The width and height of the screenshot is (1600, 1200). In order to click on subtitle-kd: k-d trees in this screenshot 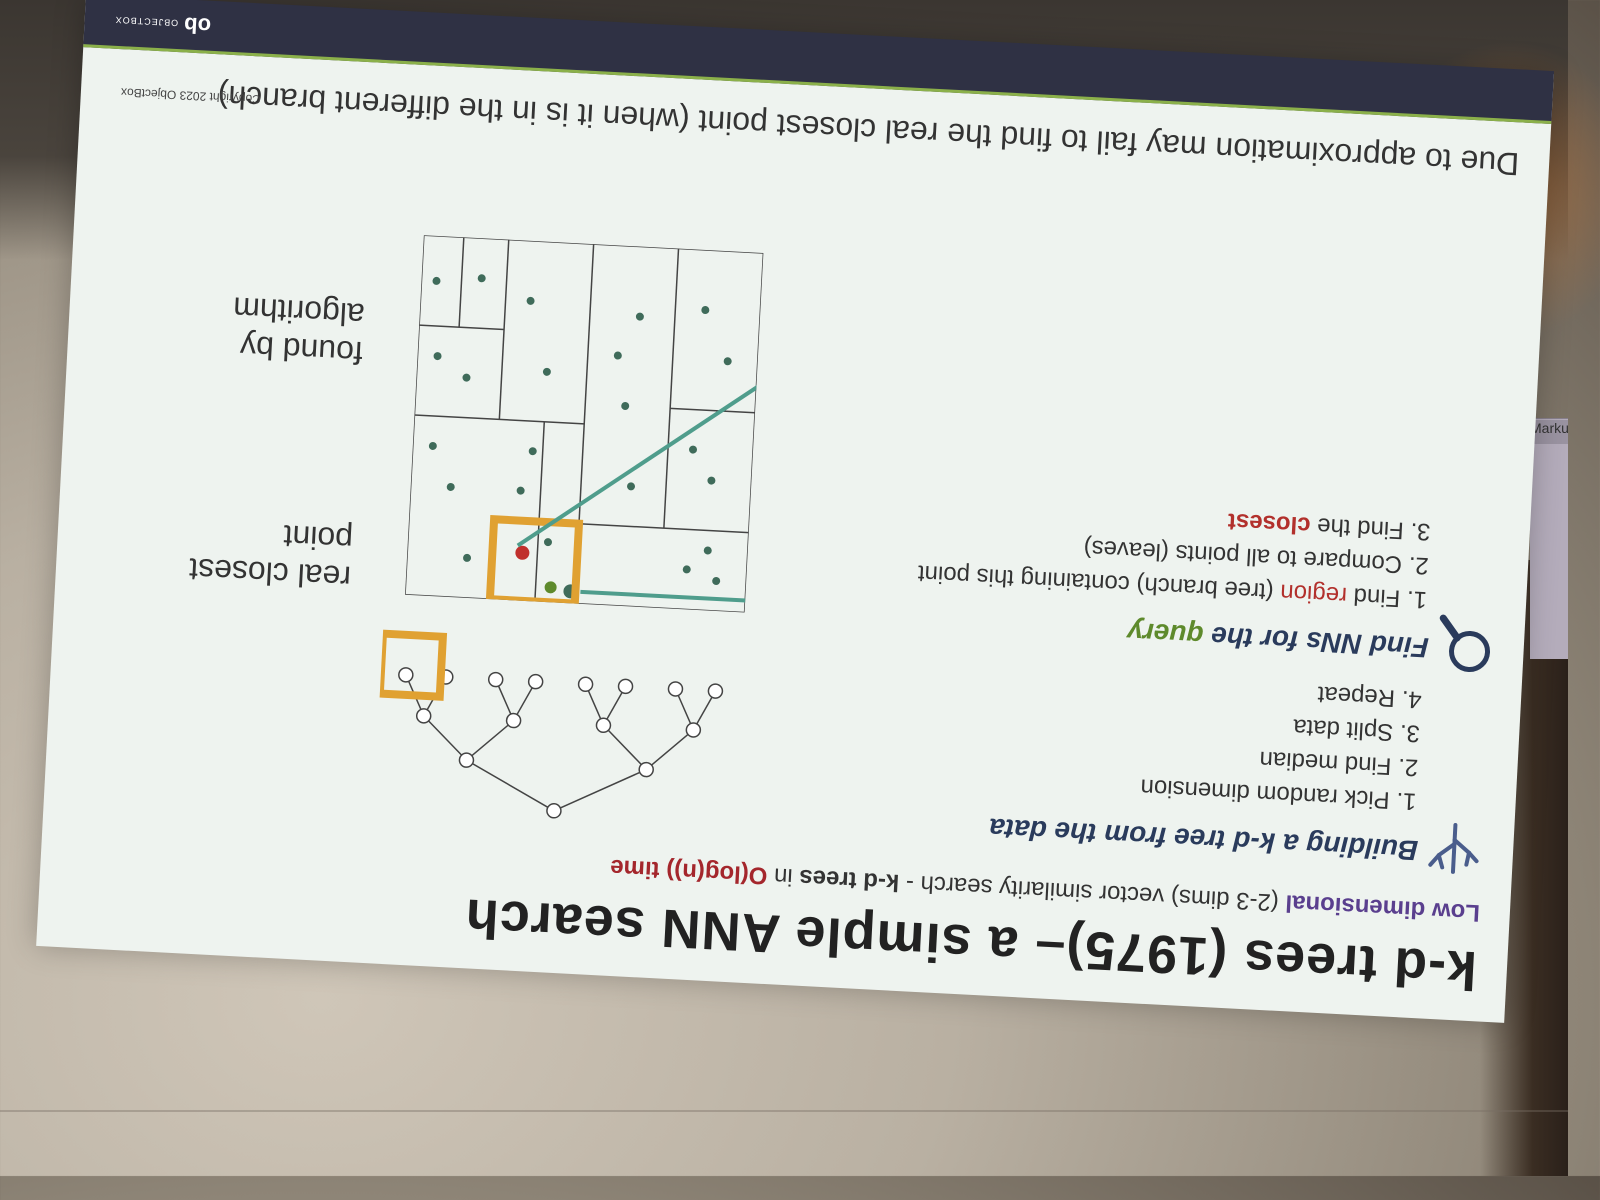, I will do `click(849, 879)`.